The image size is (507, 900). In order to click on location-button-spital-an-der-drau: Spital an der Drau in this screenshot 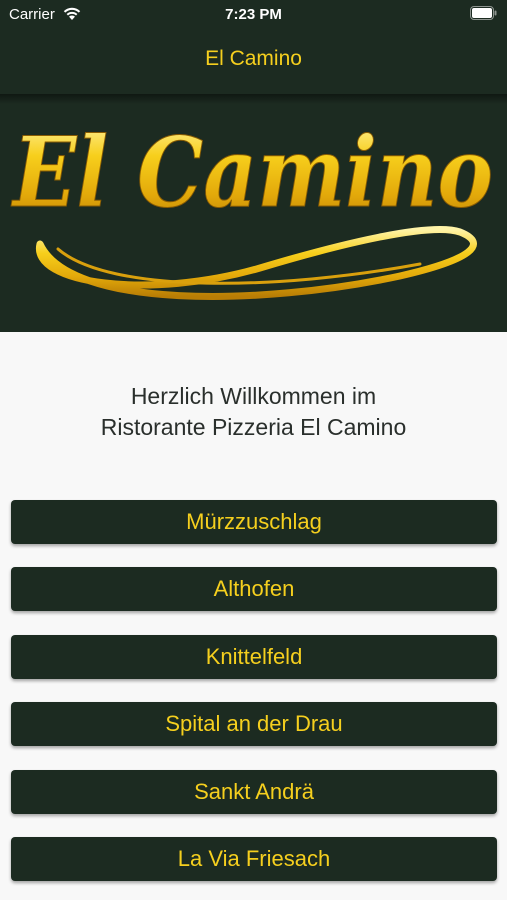, I will do `click(254, 724)`.